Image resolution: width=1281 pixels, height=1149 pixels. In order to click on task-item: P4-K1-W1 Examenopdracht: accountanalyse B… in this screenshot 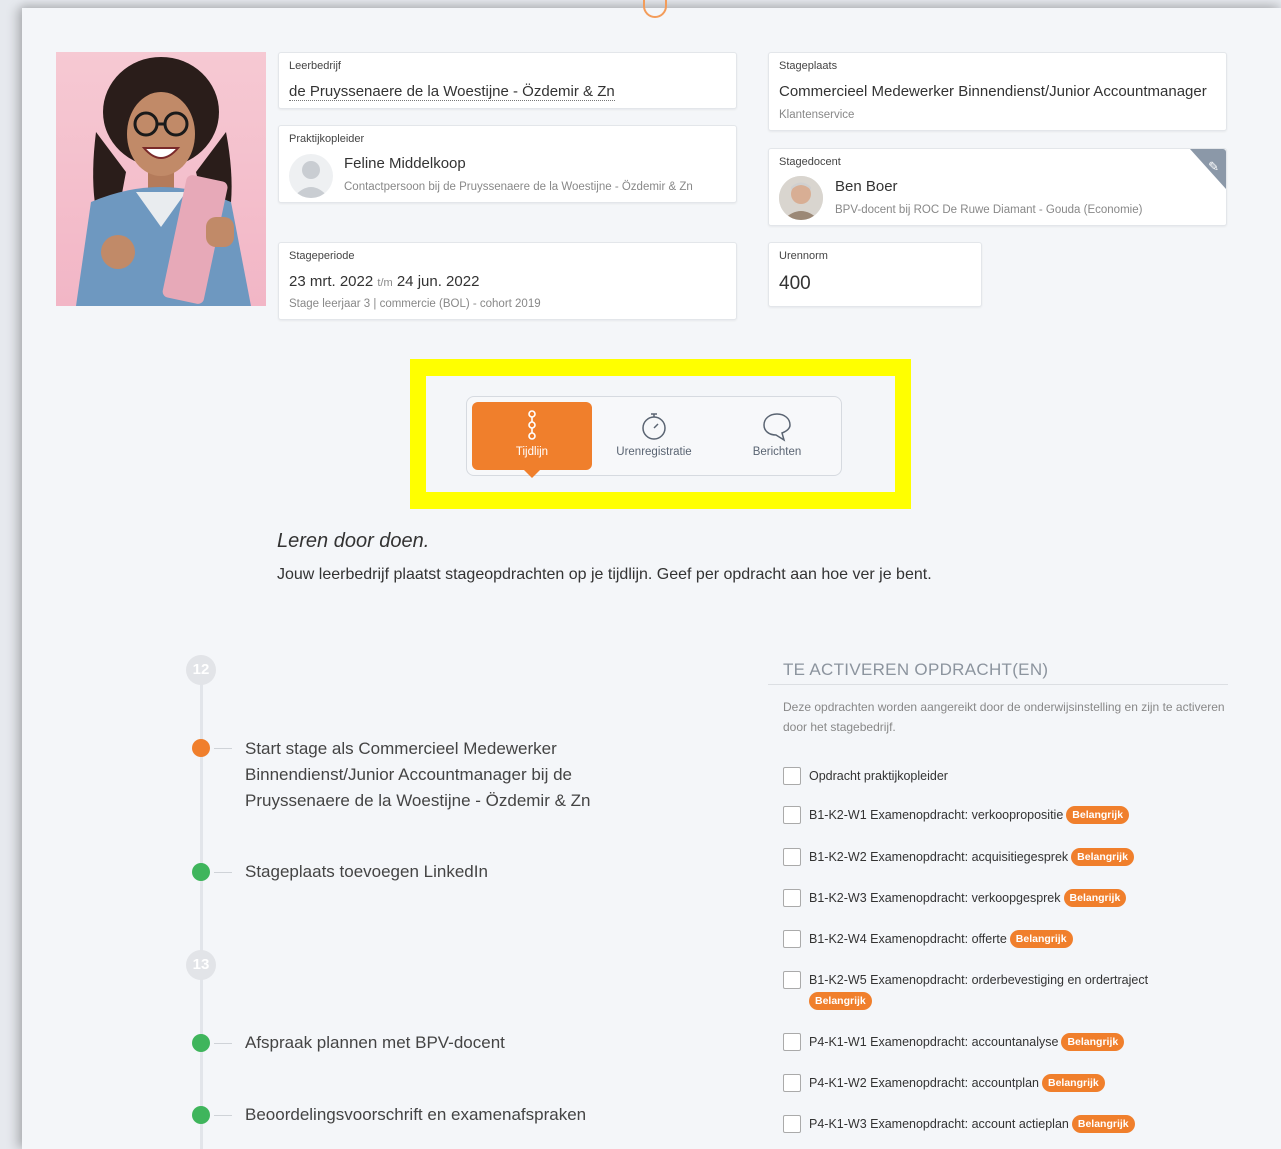, I will do `click(1005, 1042)`.